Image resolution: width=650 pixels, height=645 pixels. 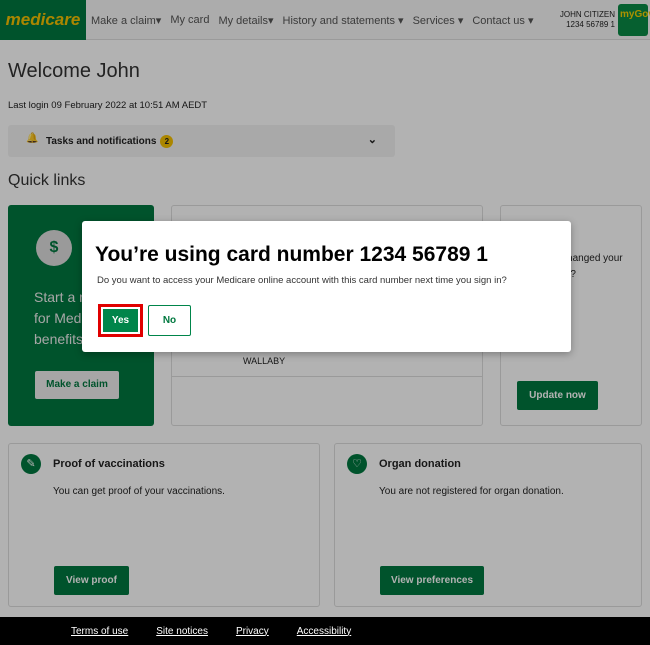 I want to click on no-button: No, so click(x=169, y=320).